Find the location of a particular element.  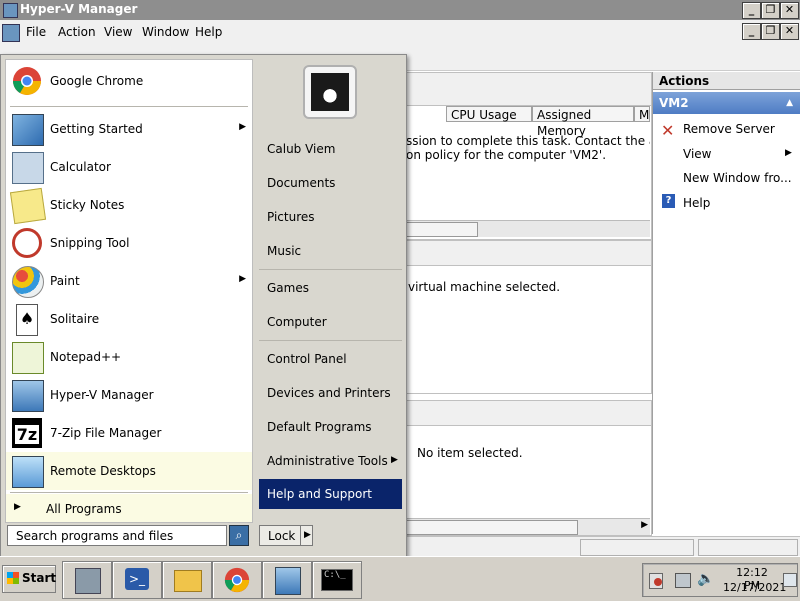

title-bar: Hyper-V Manager _ ❐ ✕ is located at coordinates (400, 10).